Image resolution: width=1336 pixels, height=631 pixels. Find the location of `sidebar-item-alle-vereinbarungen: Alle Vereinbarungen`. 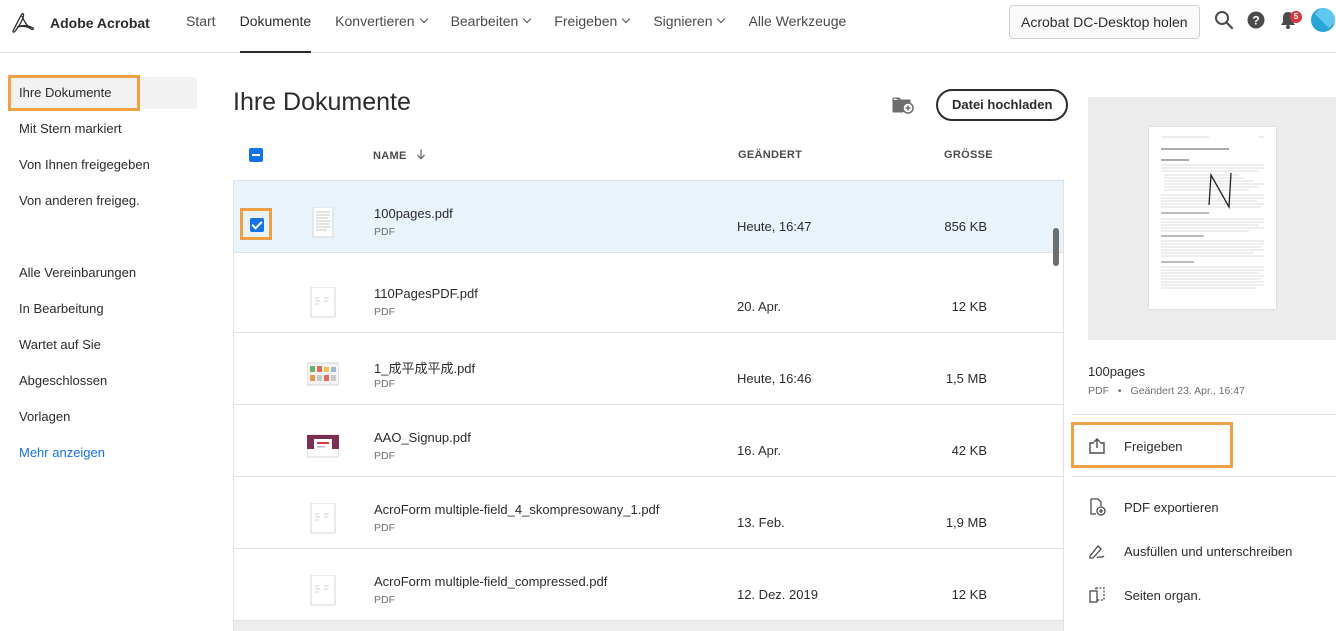

sidebar-item-alle-vereinbarungen: Alle Vereinbarungen is located at coordinates (102, 273).